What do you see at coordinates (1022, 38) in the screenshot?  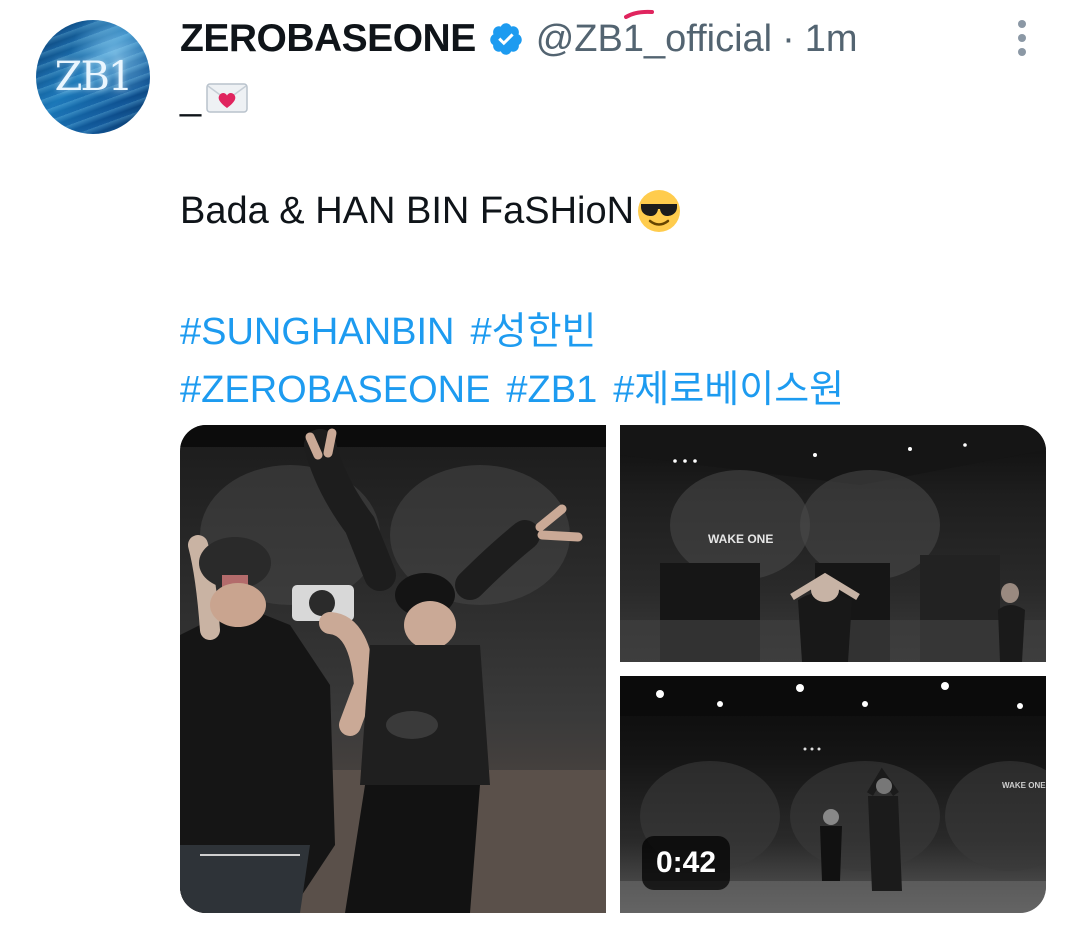 I see `more-options-icon` at bounding box center [1022, 38].